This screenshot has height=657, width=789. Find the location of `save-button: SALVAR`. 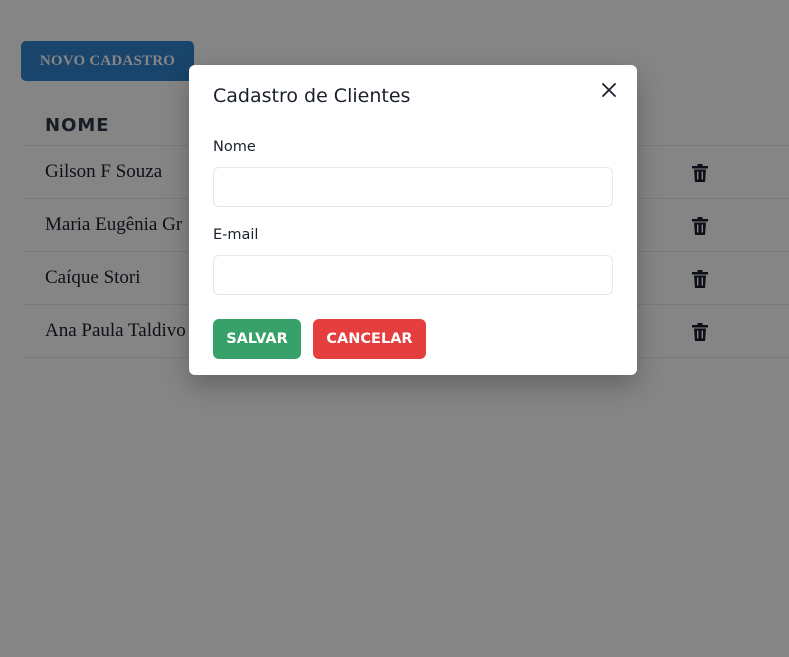

save-button: SALVAR is located at coordinates (257, 339).